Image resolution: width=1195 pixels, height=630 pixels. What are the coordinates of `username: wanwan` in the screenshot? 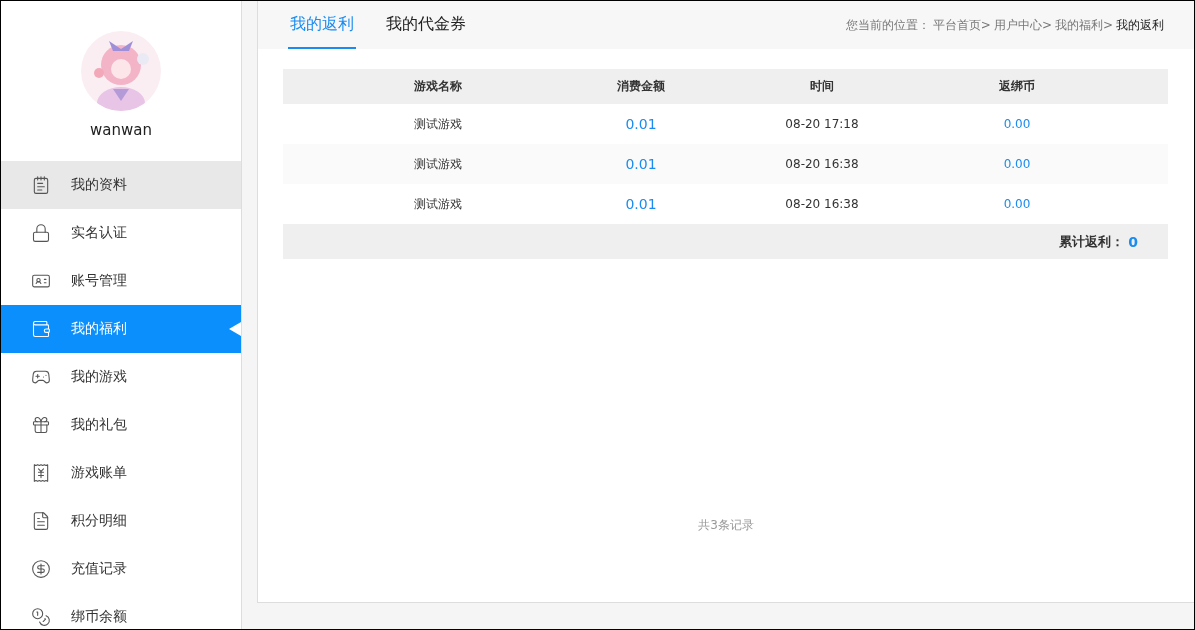 It's located at (121, 130).